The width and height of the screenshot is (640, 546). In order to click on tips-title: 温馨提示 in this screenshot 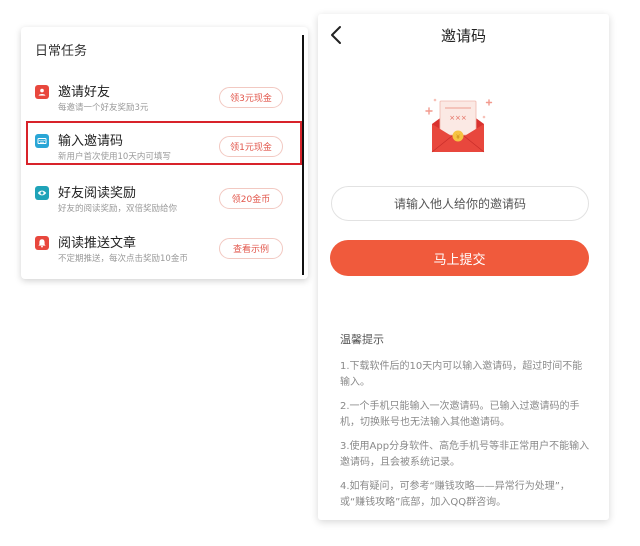, I will do `click(362, 339)`.